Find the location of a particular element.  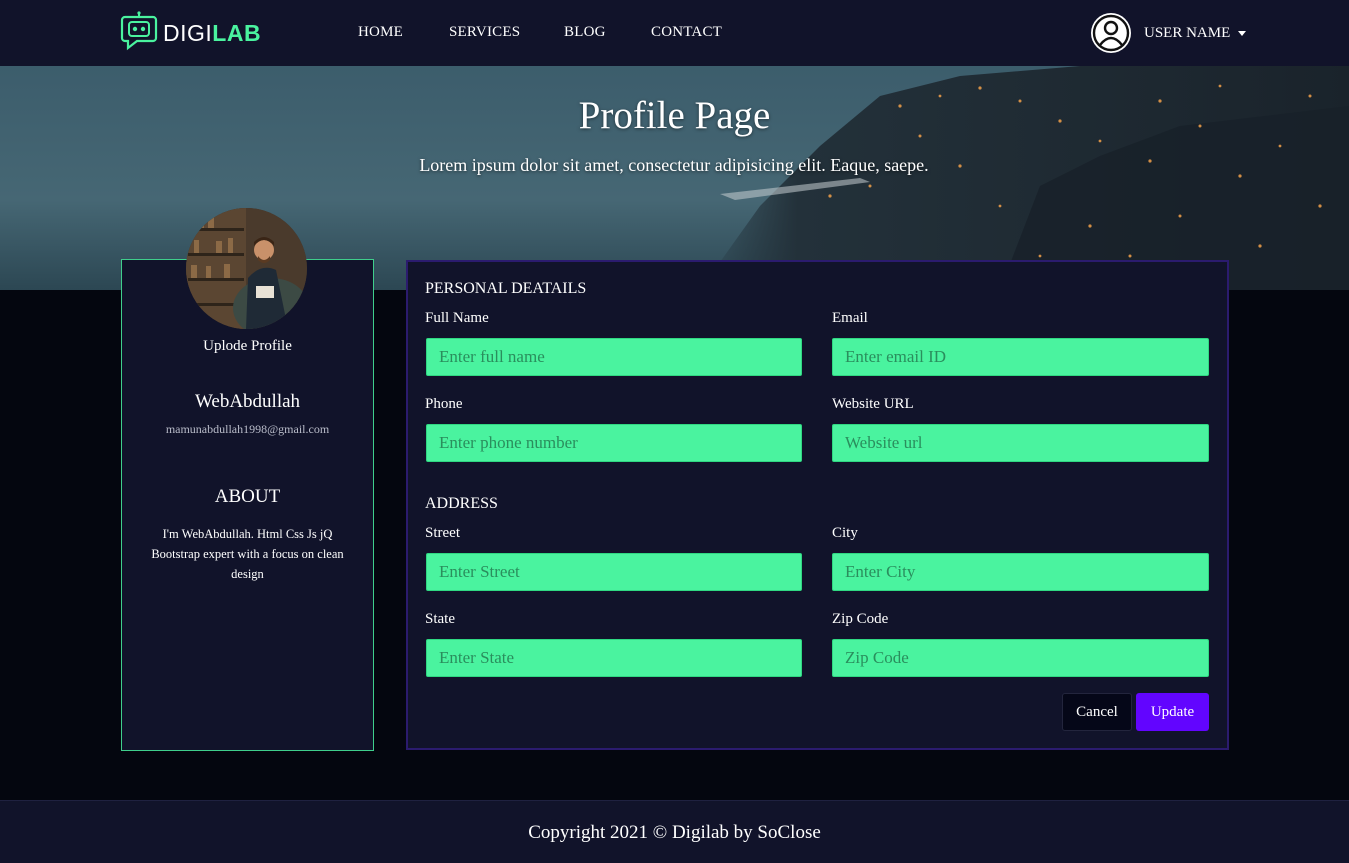

about-heading: ABOUT is located at coordinates (247, 496).